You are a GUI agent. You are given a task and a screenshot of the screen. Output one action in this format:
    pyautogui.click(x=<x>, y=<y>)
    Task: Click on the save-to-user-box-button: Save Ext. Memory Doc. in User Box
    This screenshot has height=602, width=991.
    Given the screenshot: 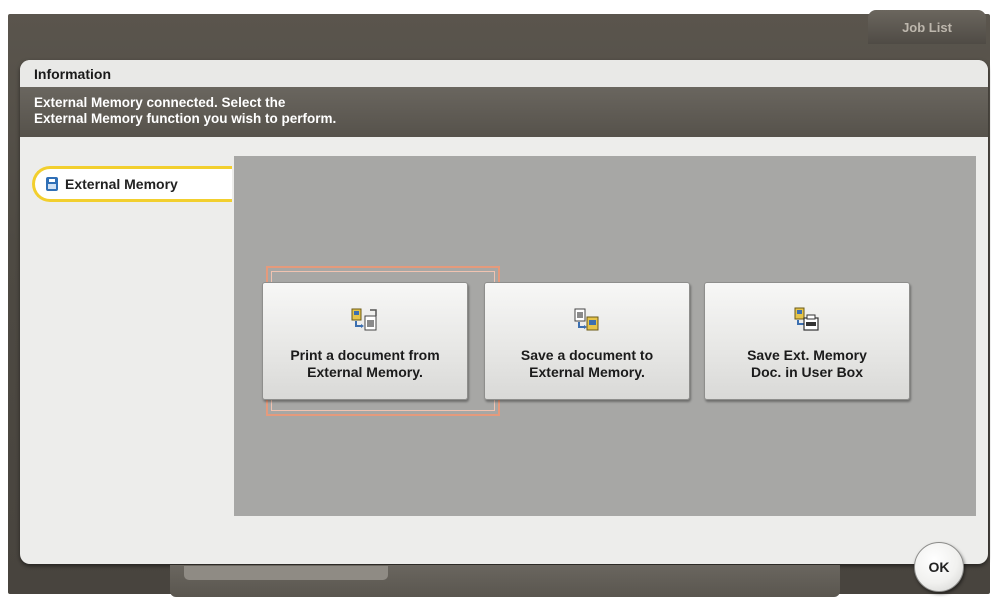 What is the action you would take?
    pyautogui.click(x=807, y=341)
    